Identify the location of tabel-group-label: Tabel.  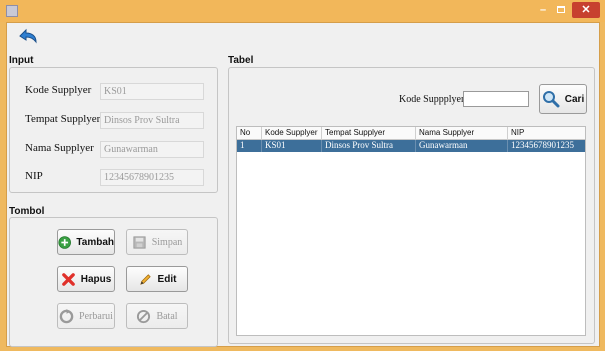
(241, 60).